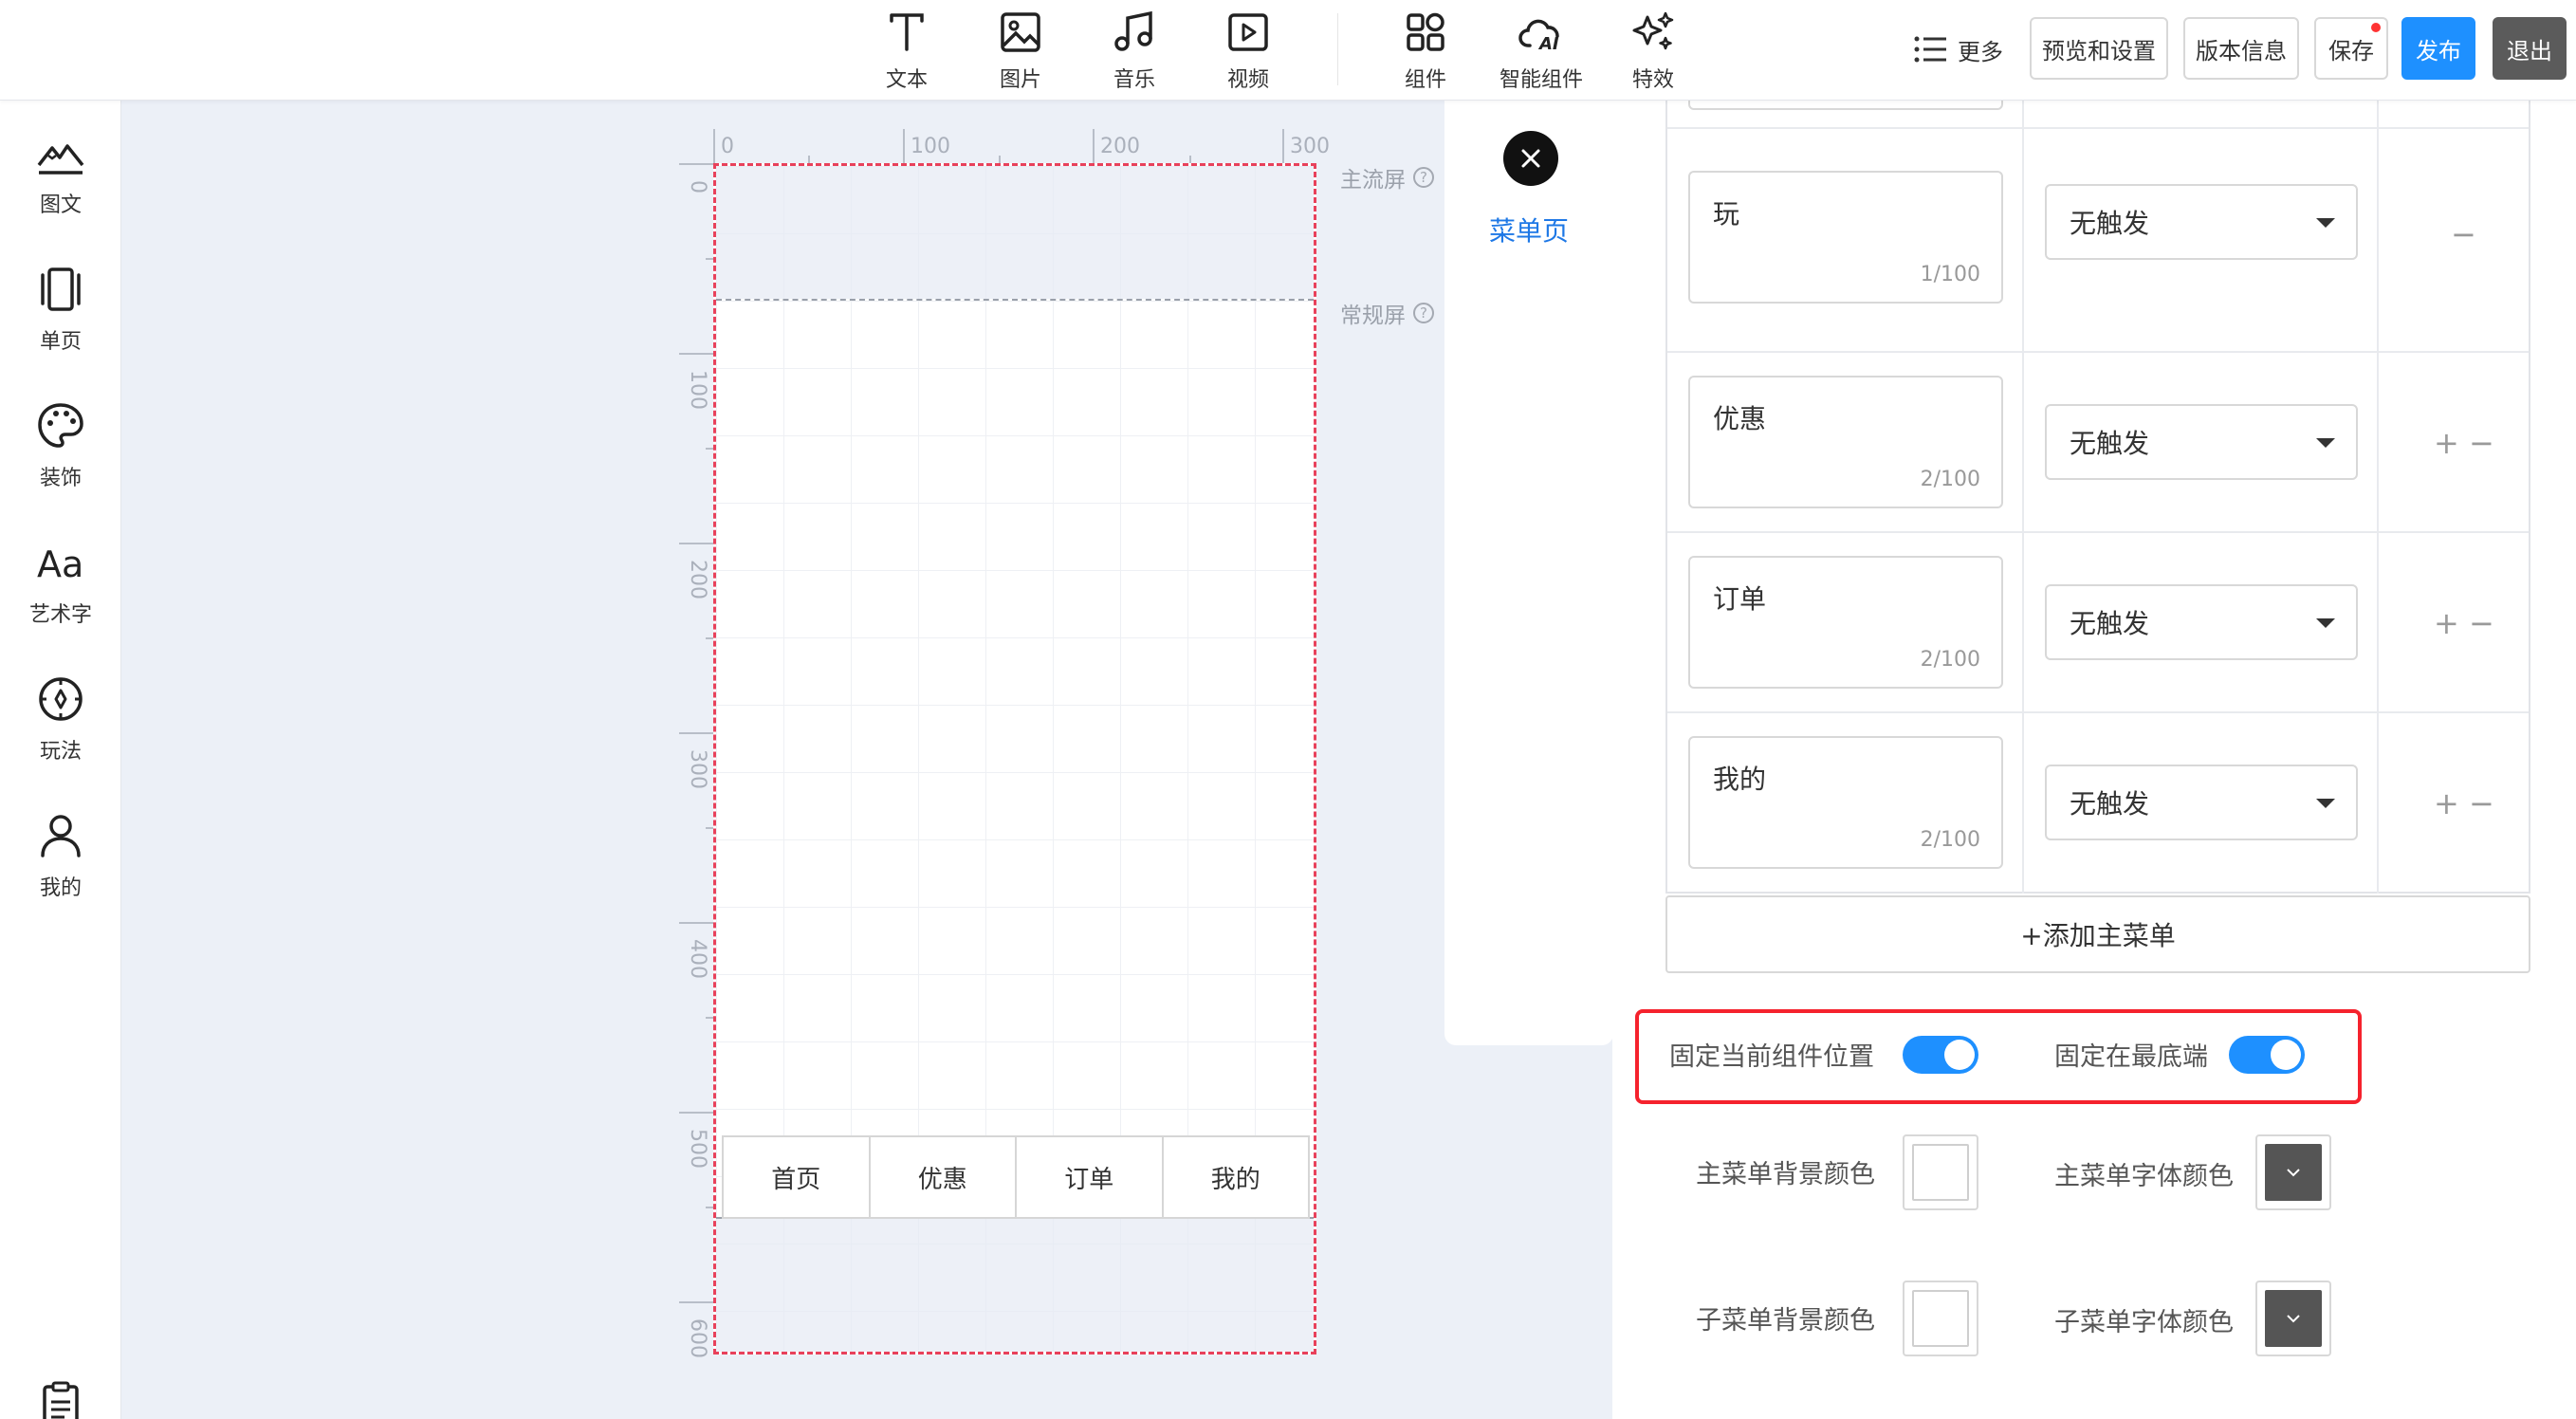  Describe the element at coordinates (797, 1177) in the screenshot. I see `menu-item: 首页` at that location.